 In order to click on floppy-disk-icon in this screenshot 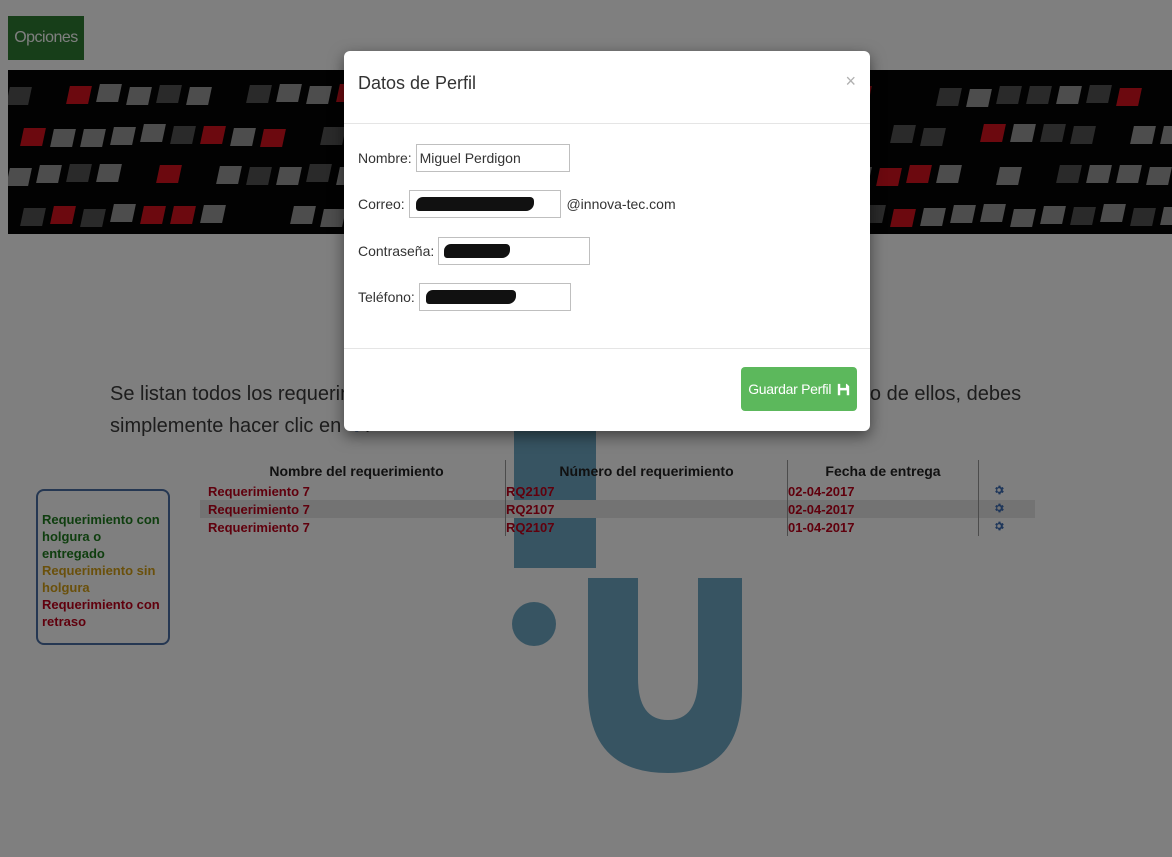, I will do `click(843, 389)`.